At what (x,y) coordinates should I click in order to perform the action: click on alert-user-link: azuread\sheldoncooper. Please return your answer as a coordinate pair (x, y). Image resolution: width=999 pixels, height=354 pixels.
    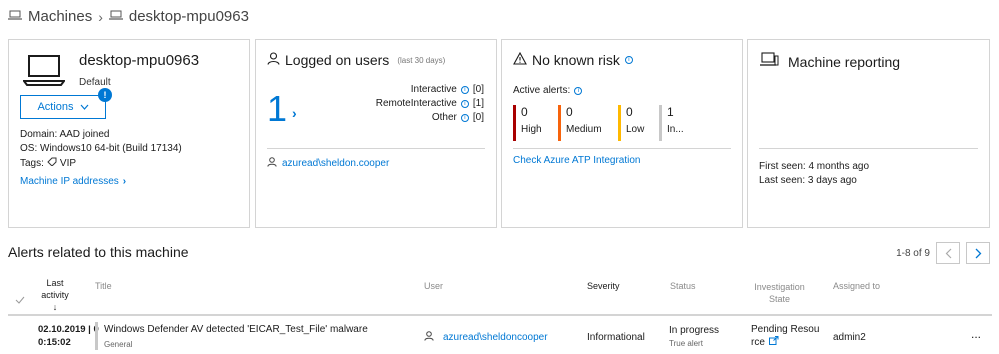
    Looking at the image, I should click on (495, 337).